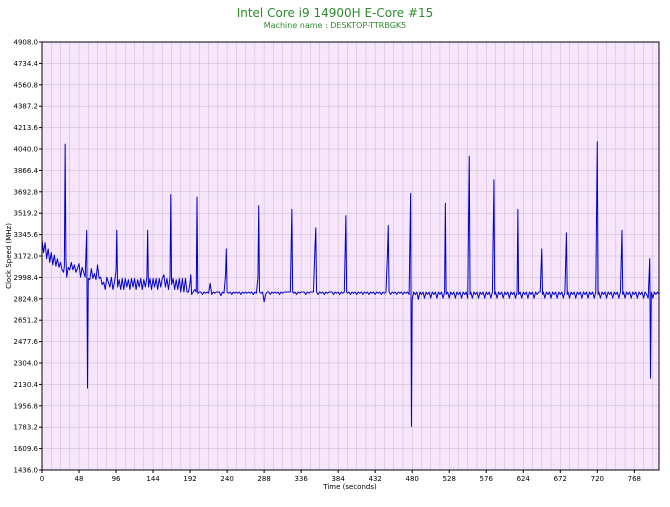  What do you see at coordinates (374, 479) in the screenshot?
I see `x-tick-label: 432` at bounding box center [374, 479].